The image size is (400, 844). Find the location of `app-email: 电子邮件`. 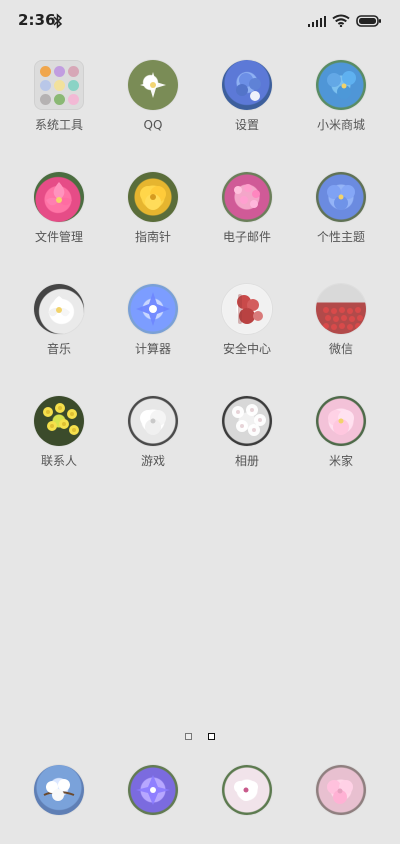

app-email: 电子邮件 is located at coordinates (247, 219).